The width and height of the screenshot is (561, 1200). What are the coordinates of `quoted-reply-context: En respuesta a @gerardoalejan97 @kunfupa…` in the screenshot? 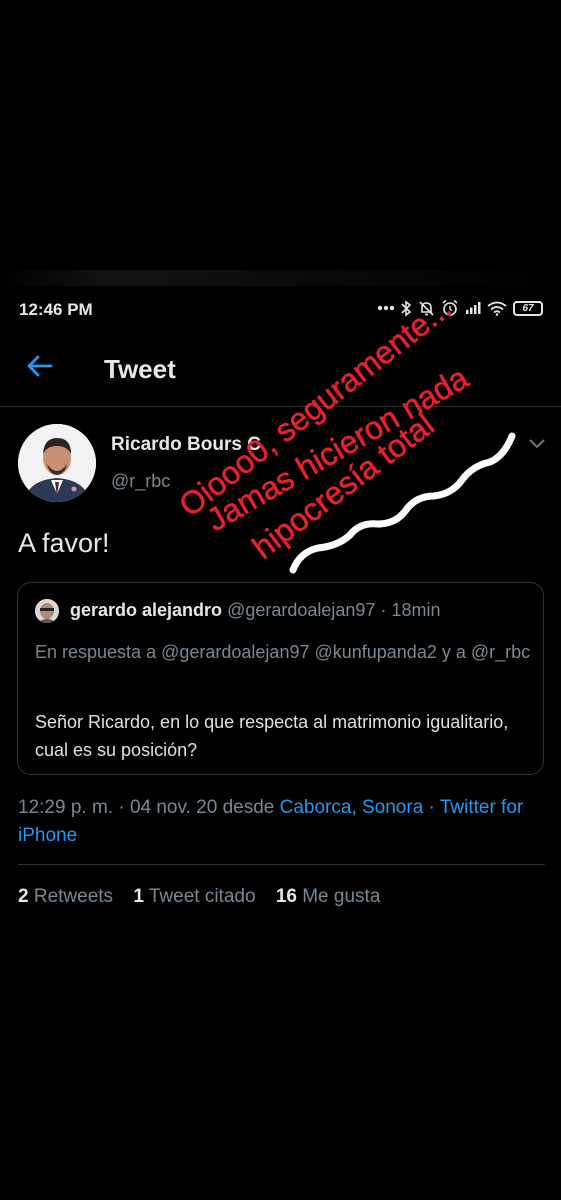 It's located at (285, 652).